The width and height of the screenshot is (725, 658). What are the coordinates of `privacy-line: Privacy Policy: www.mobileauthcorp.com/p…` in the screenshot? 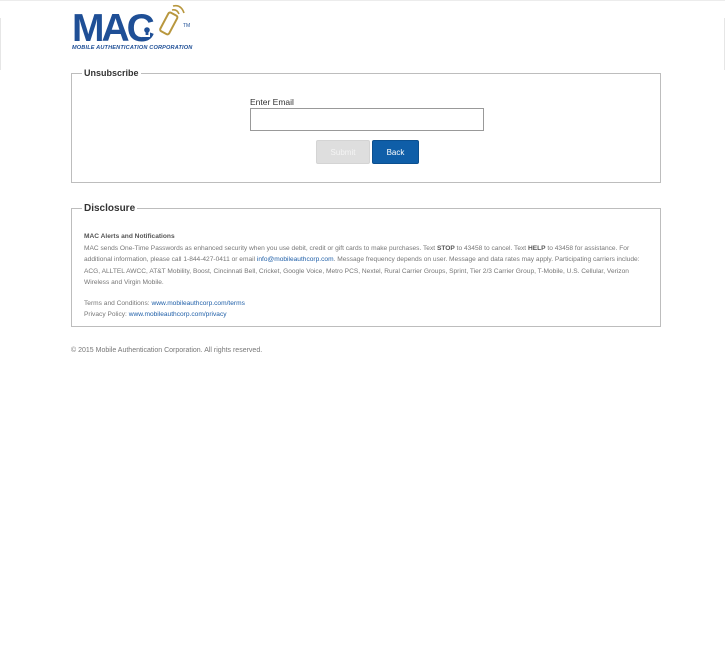 It's located at (367, 315).